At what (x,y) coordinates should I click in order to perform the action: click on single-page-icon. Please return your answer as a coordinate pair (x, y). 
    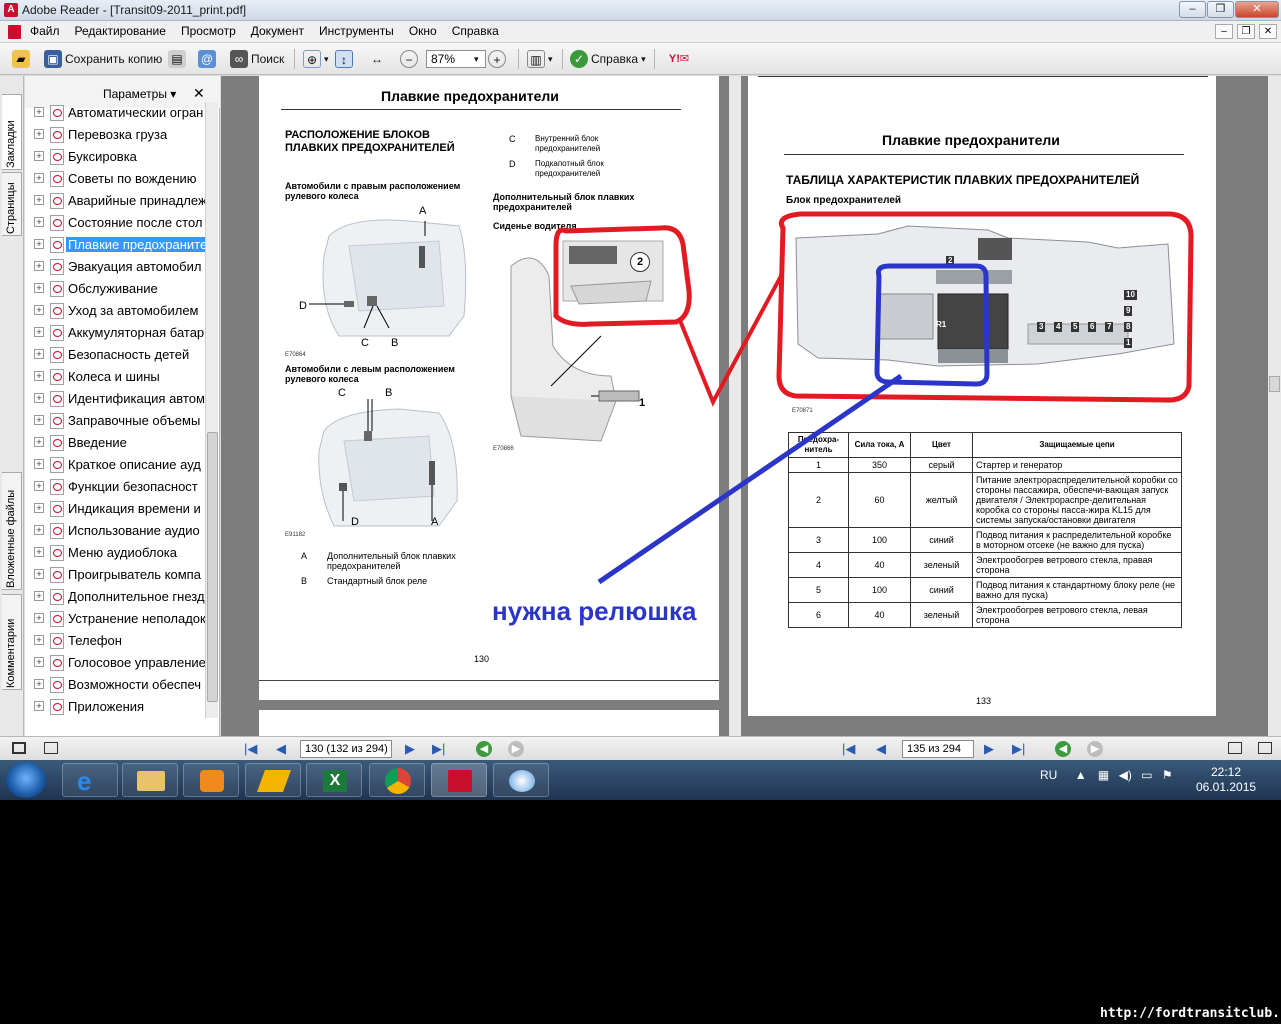
    Looking at the image, I should click on (19, 748).